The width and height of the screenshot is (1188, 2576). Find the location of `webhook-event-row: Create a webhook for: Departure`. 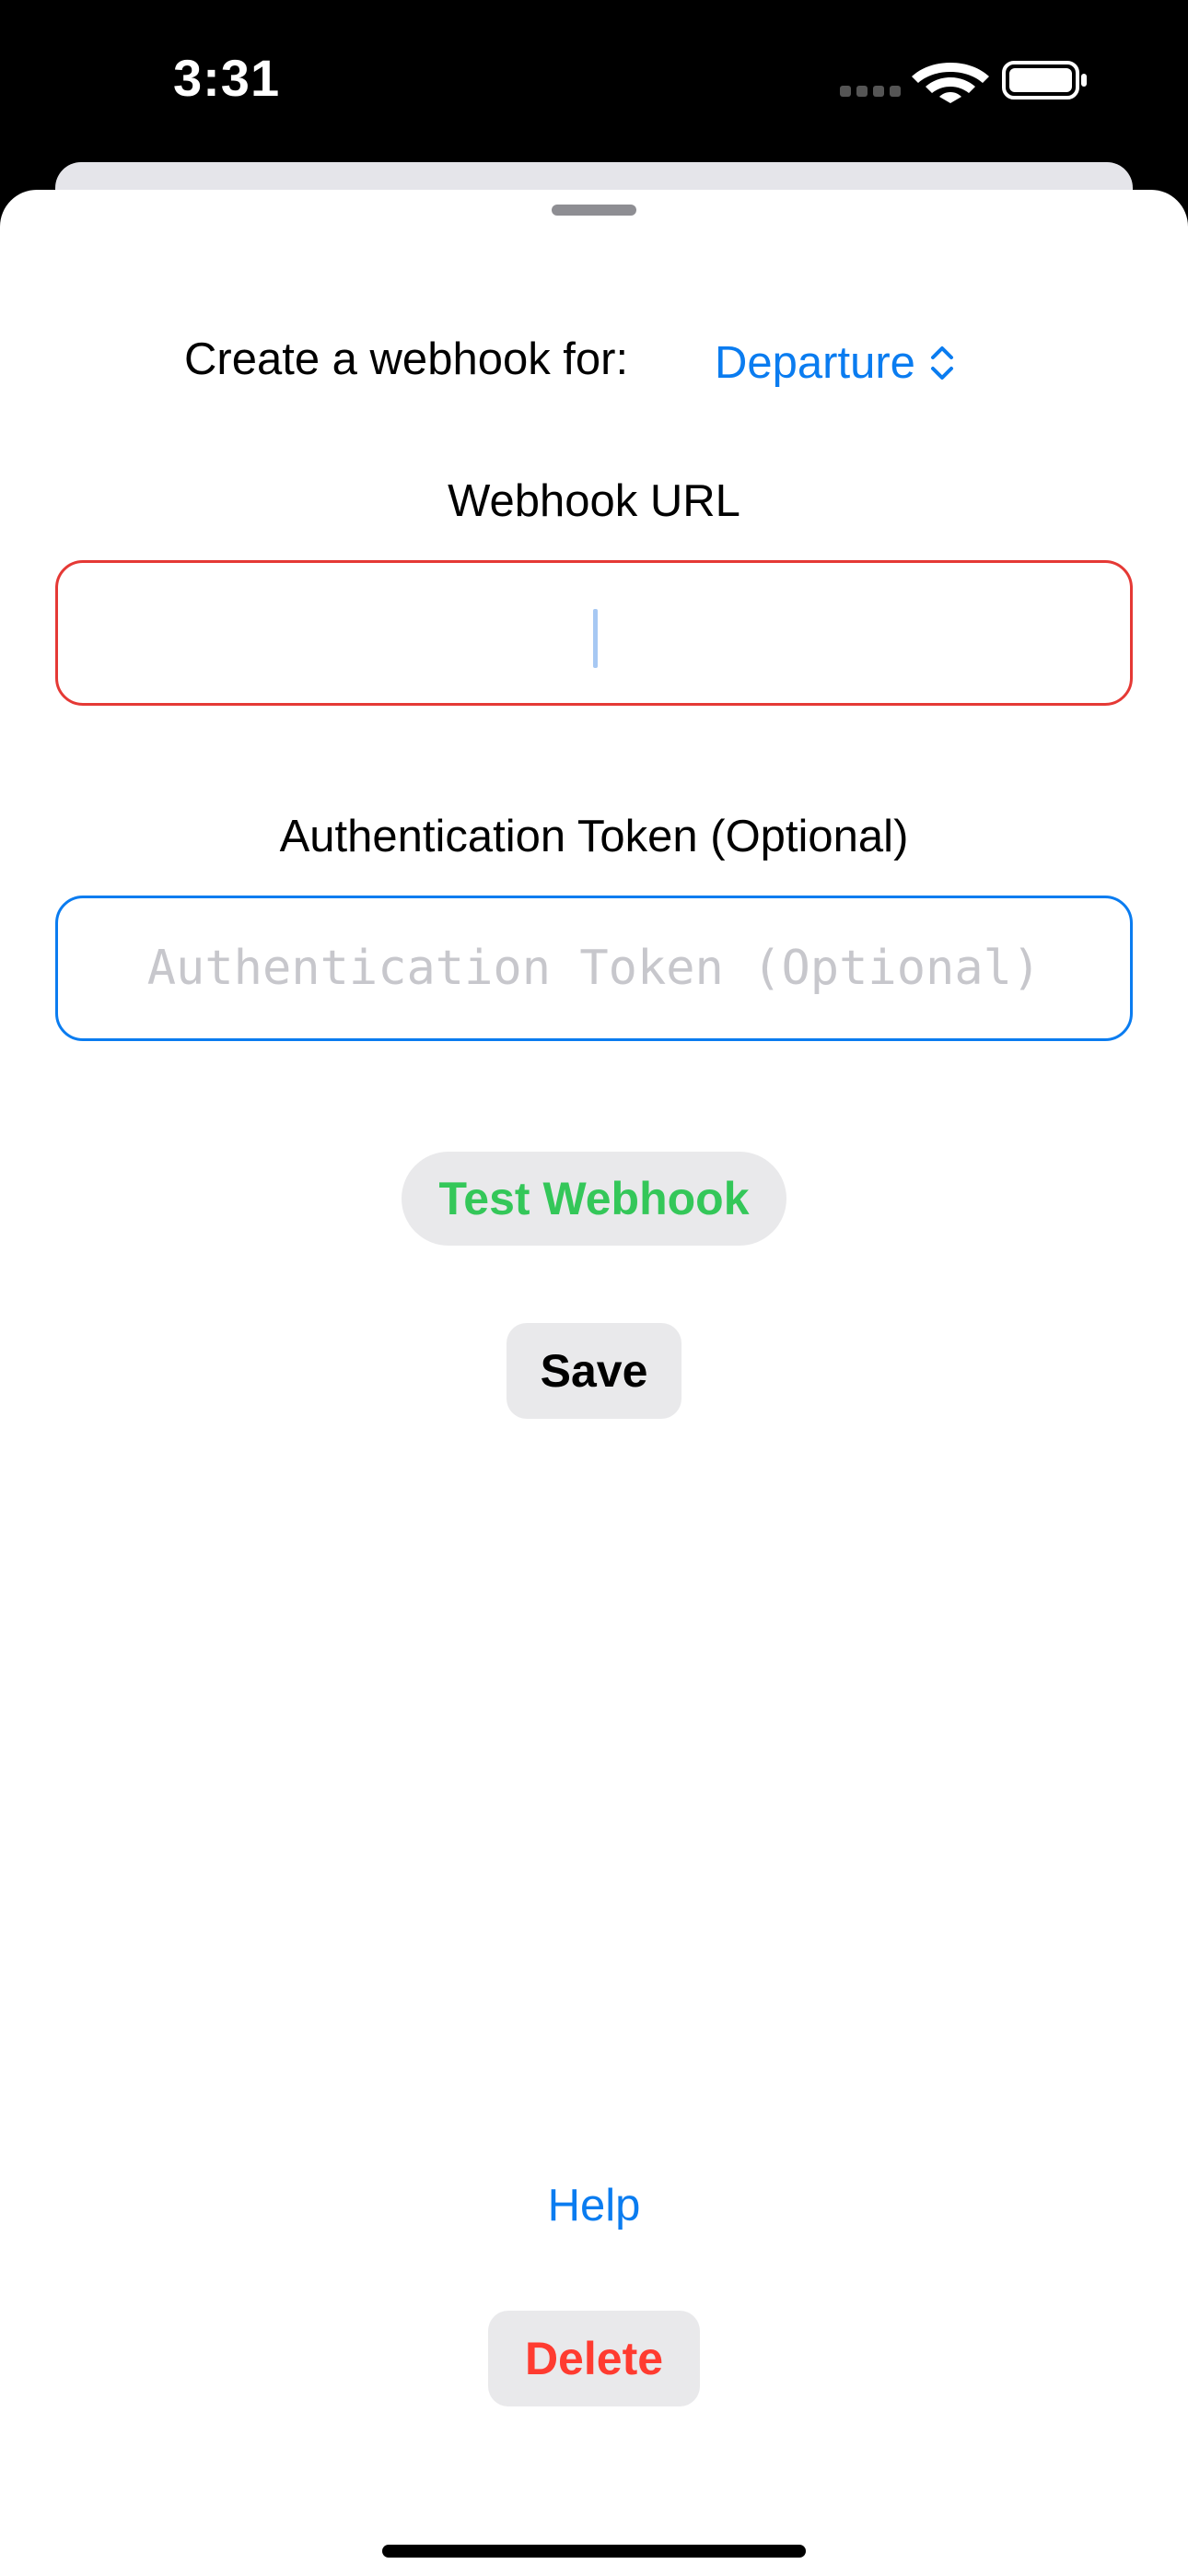

webhook-event-row: Create a webhook for: Departure is located at coordinates (594, 363).